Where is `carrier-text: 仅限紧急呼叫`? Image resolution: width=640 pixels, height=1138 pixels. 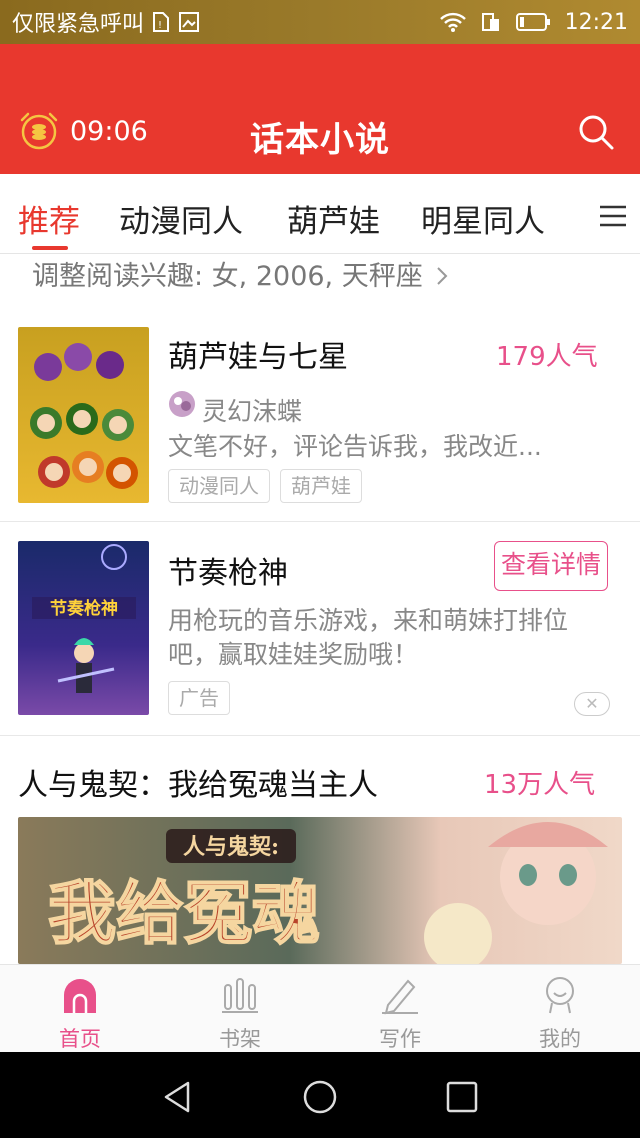
carrier-text: 仅限紧急呼叫 is located at coordinates (78, 24).